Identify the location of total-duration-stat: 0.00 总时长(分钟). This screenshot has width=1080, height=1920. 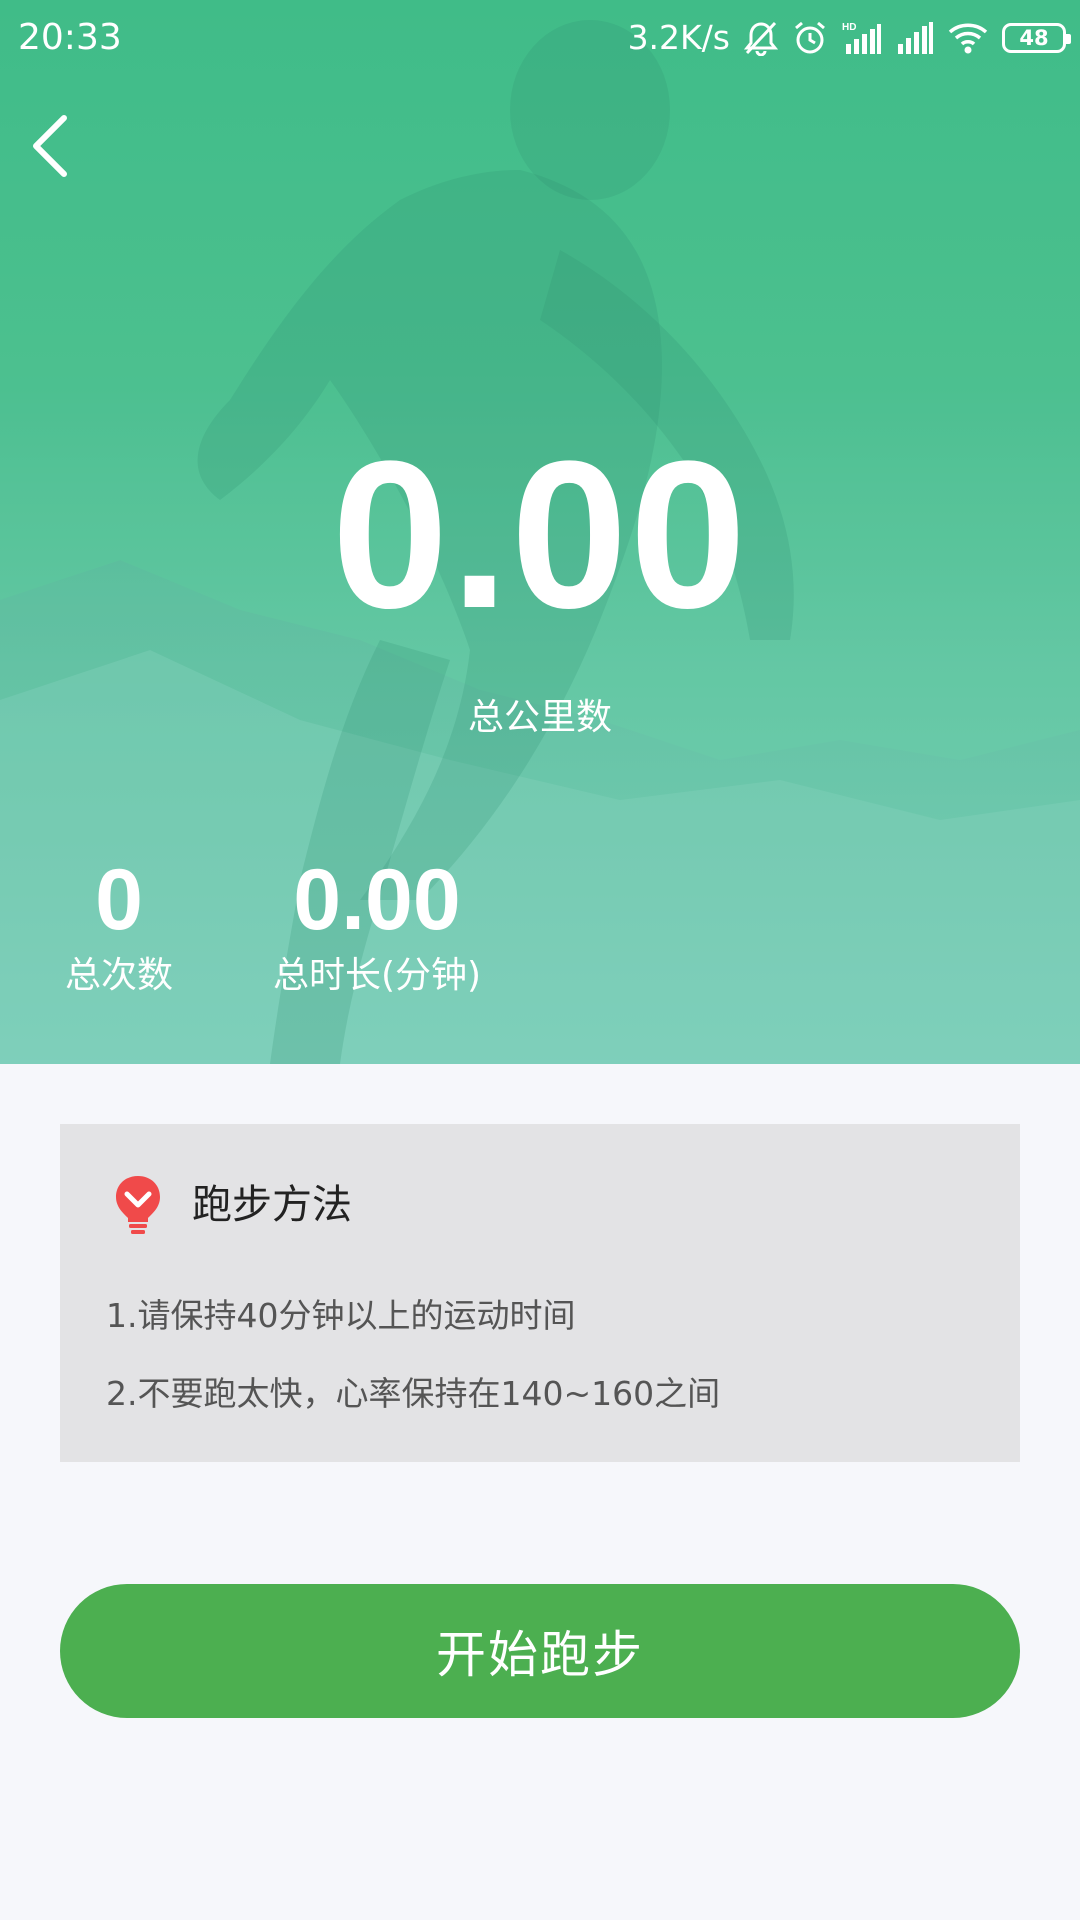
(377, 926).